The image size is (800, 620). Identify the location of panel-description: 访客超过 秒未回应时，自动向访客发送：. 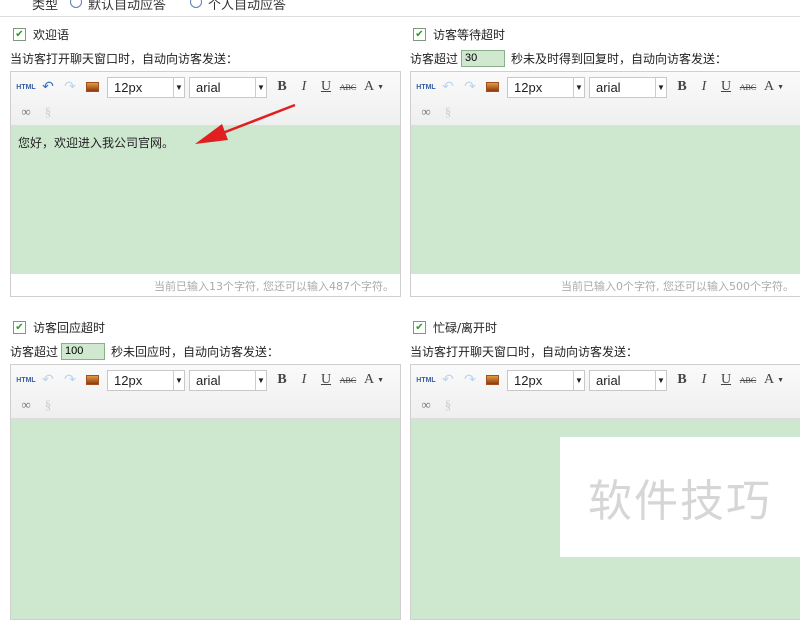
(205, 351).